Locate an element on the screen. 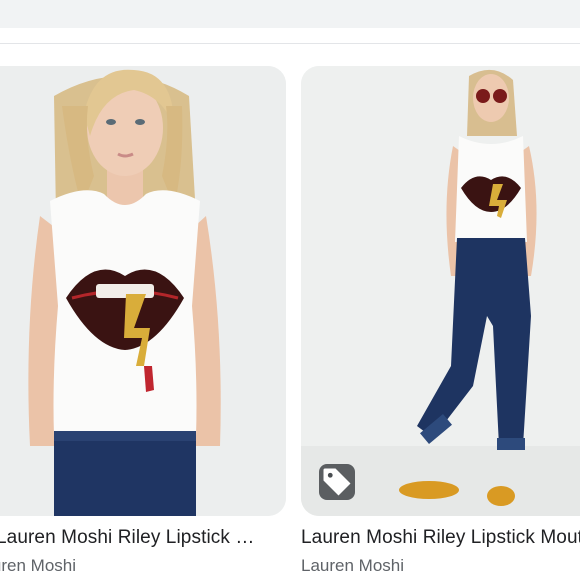 The width and height of the screenshot is (580, 579). top-band is located at coordinates (290, 14).